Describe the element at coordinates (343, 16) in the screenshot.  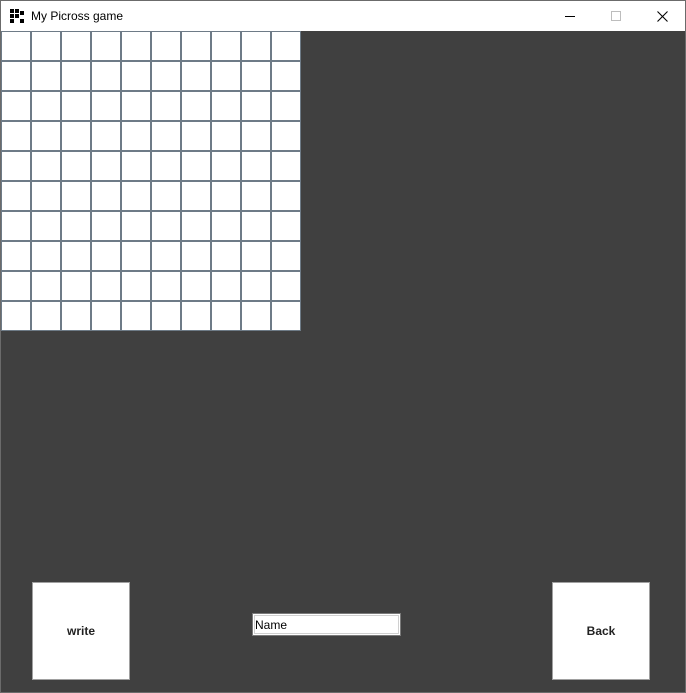
I see `title-bar: My Picross game` at that location.